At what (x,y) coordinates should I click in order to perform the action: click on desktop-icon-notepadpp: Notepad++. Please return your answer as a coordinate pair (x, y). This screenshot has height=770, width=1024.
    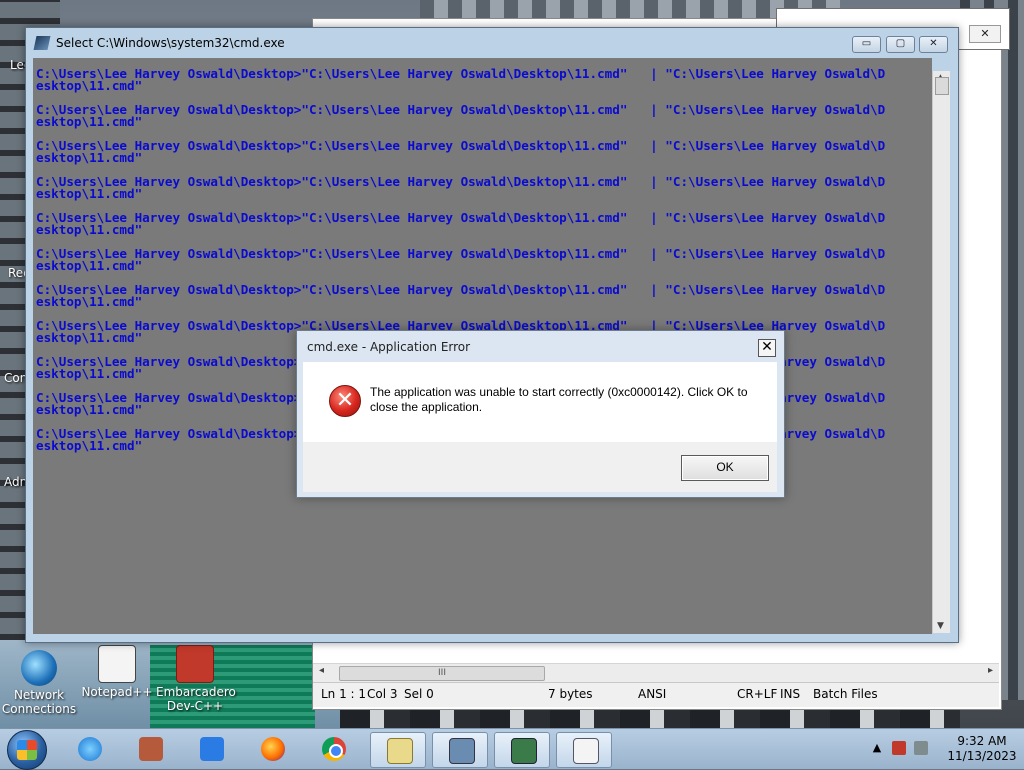
    Looking at the image, I should click on (117, 672).